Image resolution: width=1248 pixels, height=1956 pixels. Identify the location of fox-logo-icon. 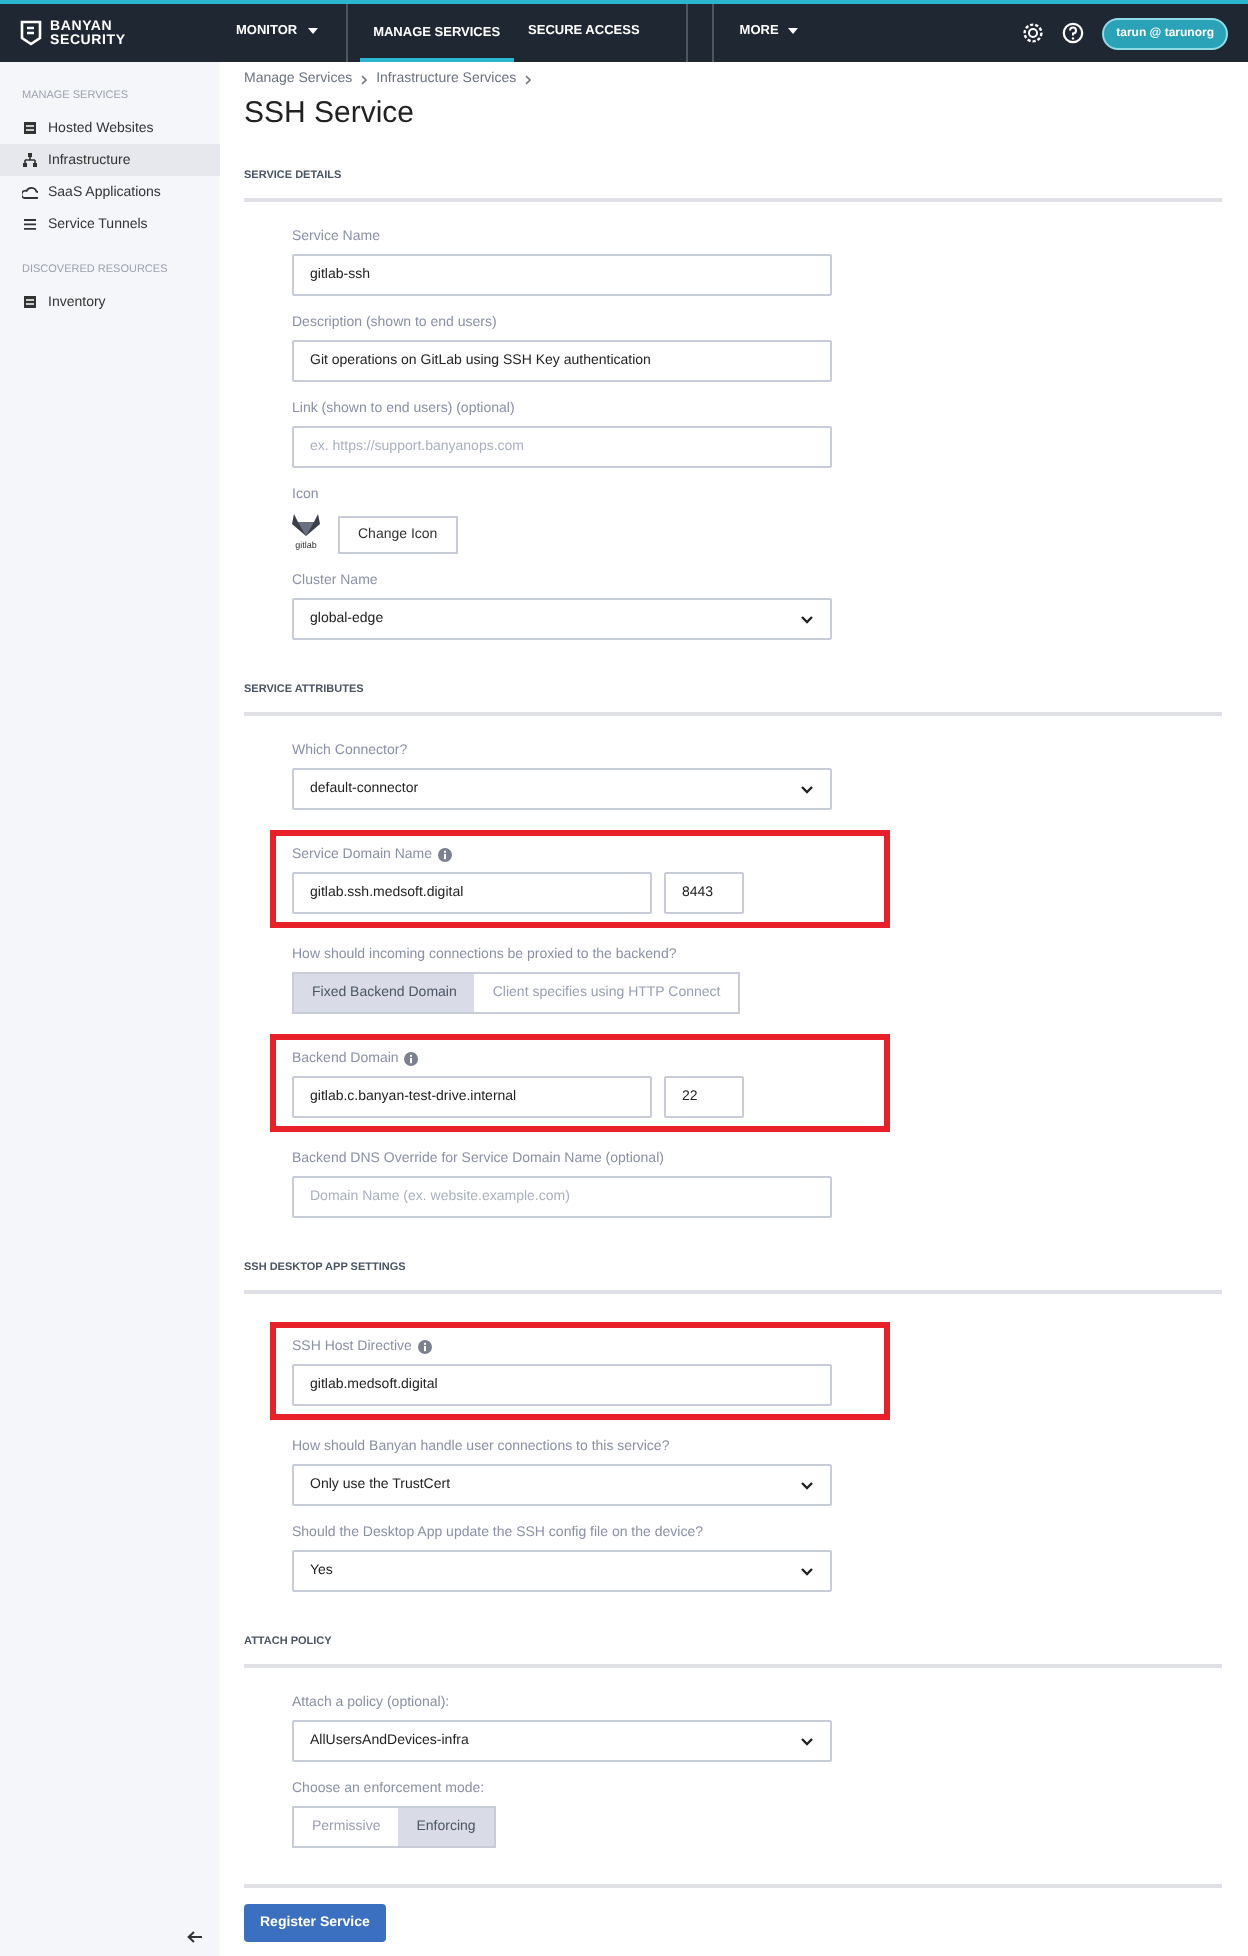
(306, 524).